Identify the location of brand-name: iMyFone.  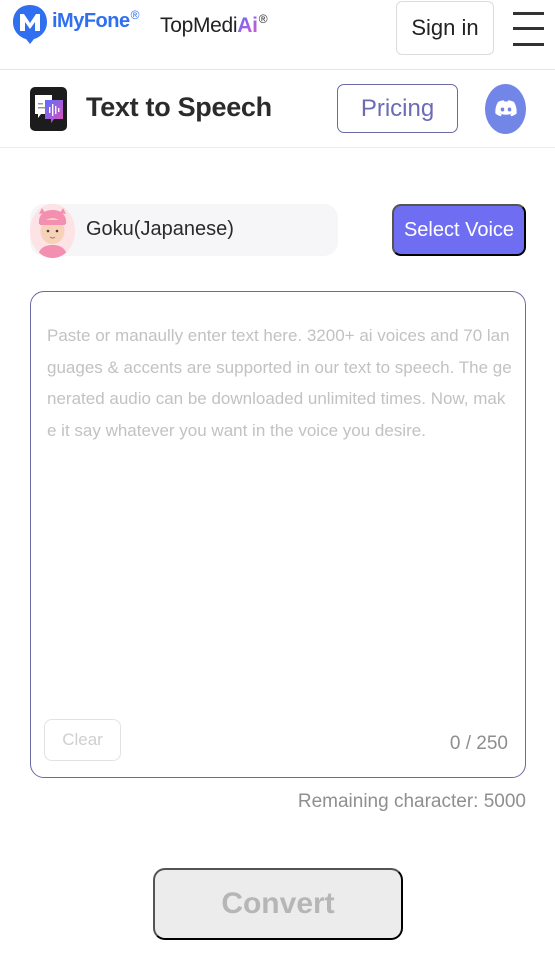
(91, 21).